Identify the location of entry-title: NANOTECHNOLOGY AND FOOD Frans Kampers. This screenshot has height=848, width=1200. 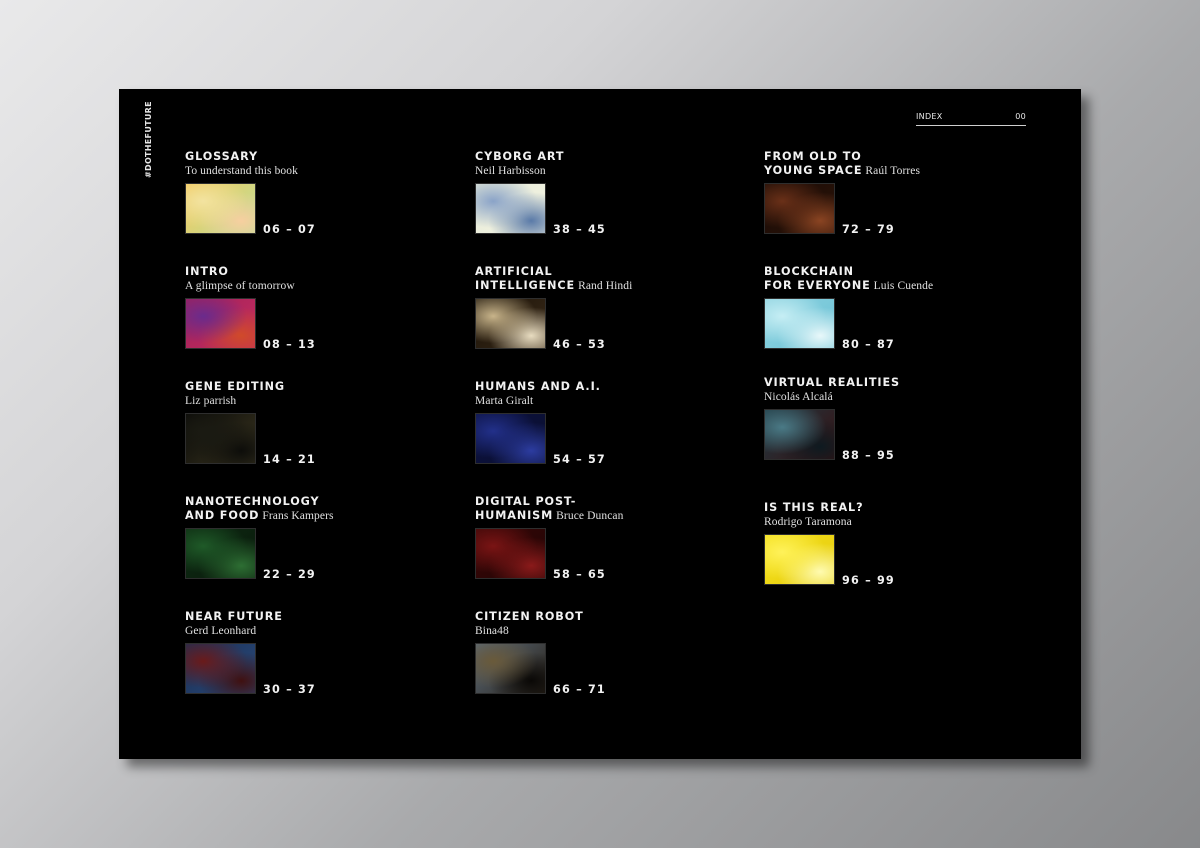
(259, 509).